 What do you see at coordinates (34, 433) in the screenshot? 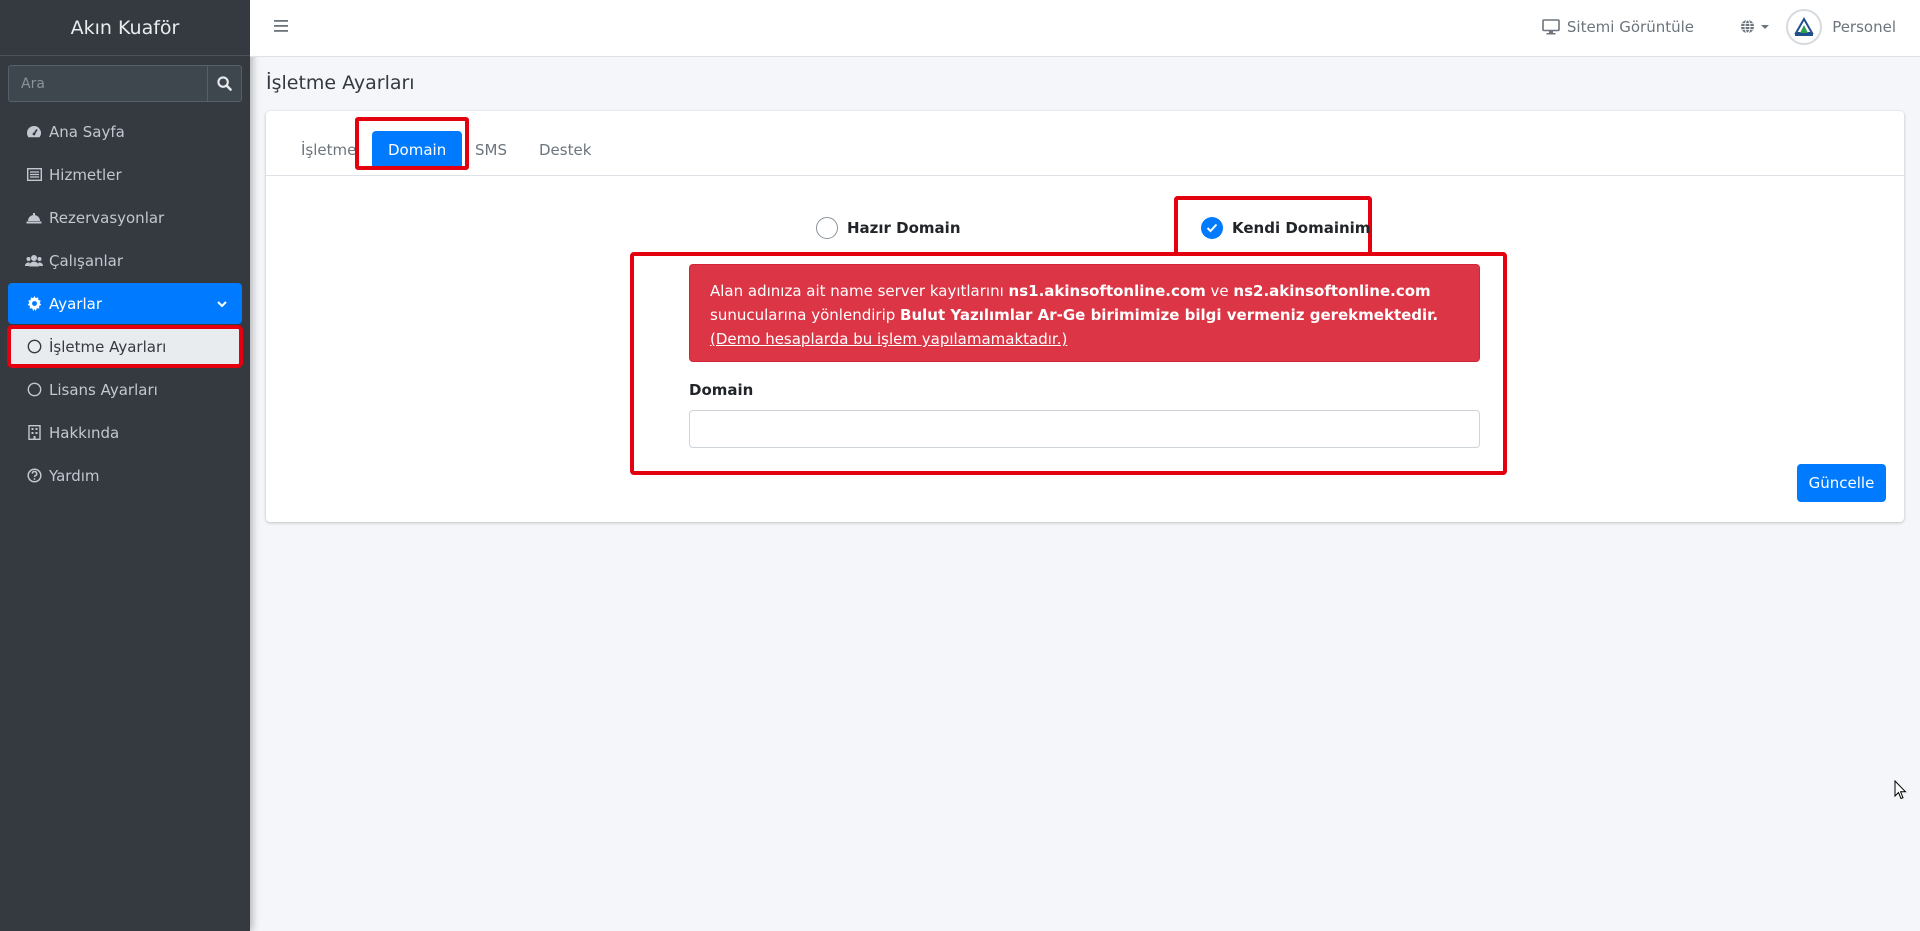
I see `building-icon` at bounding box center [34, 433].